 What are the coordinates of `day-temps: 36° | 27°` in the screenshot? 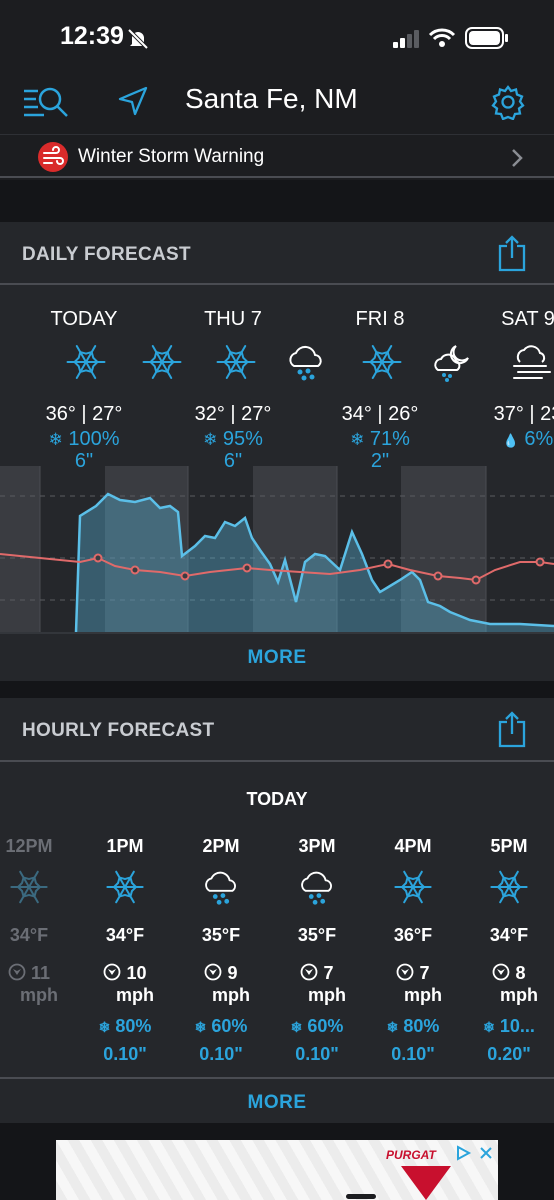 It's located at (84, 414).